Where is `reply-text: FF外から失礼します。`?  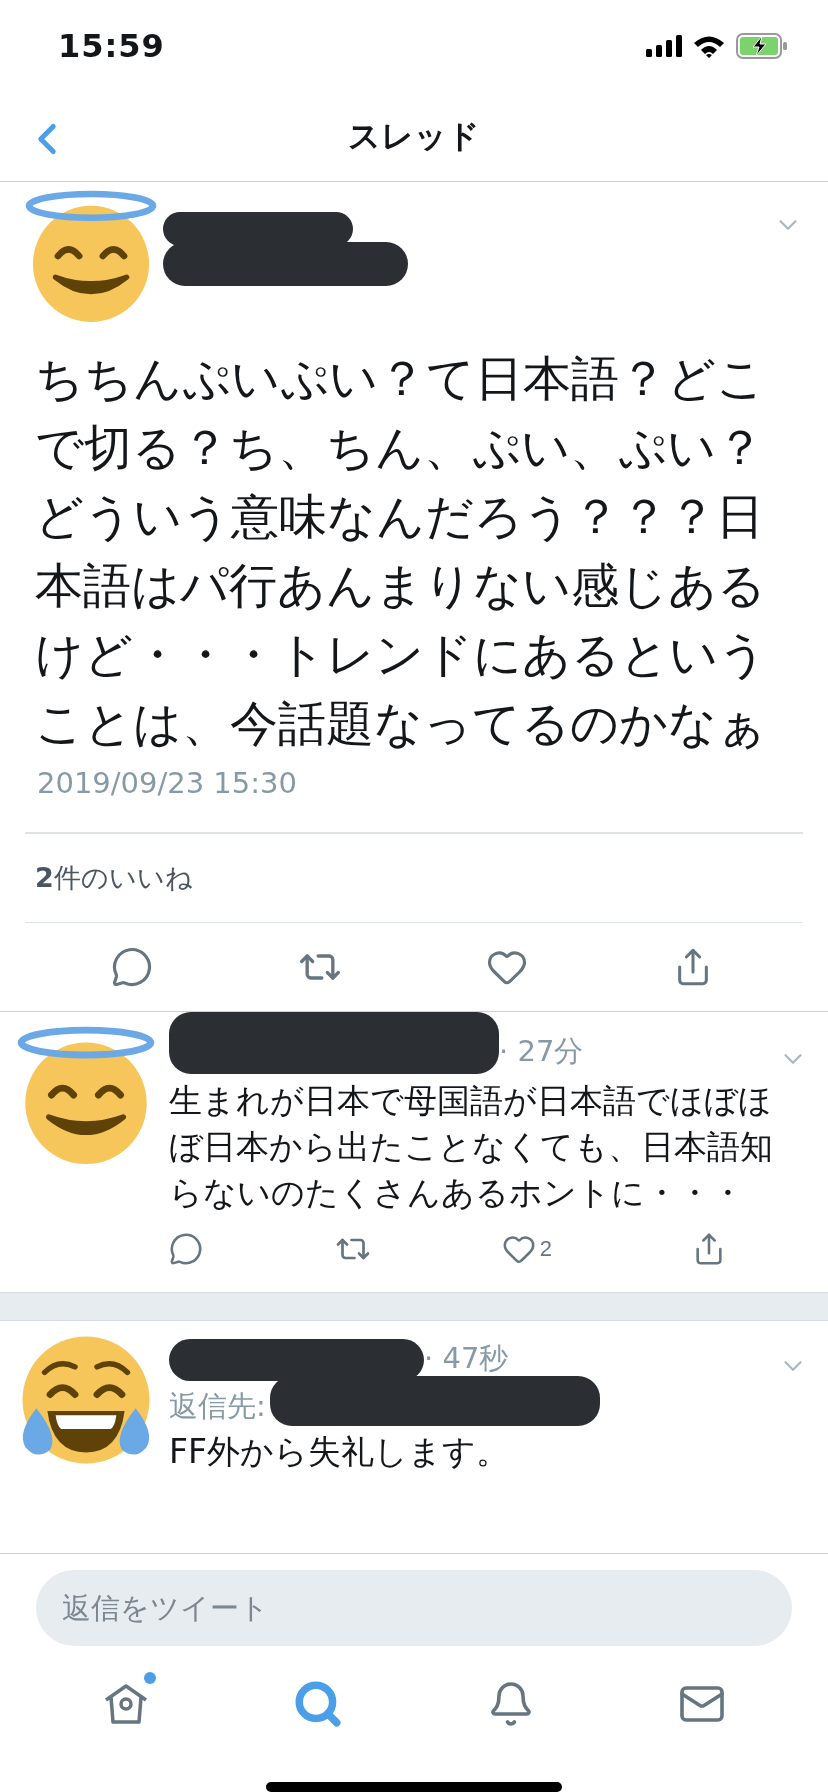 reply-text: FF外から失礼します。 is located at coordinates (339, 1451).